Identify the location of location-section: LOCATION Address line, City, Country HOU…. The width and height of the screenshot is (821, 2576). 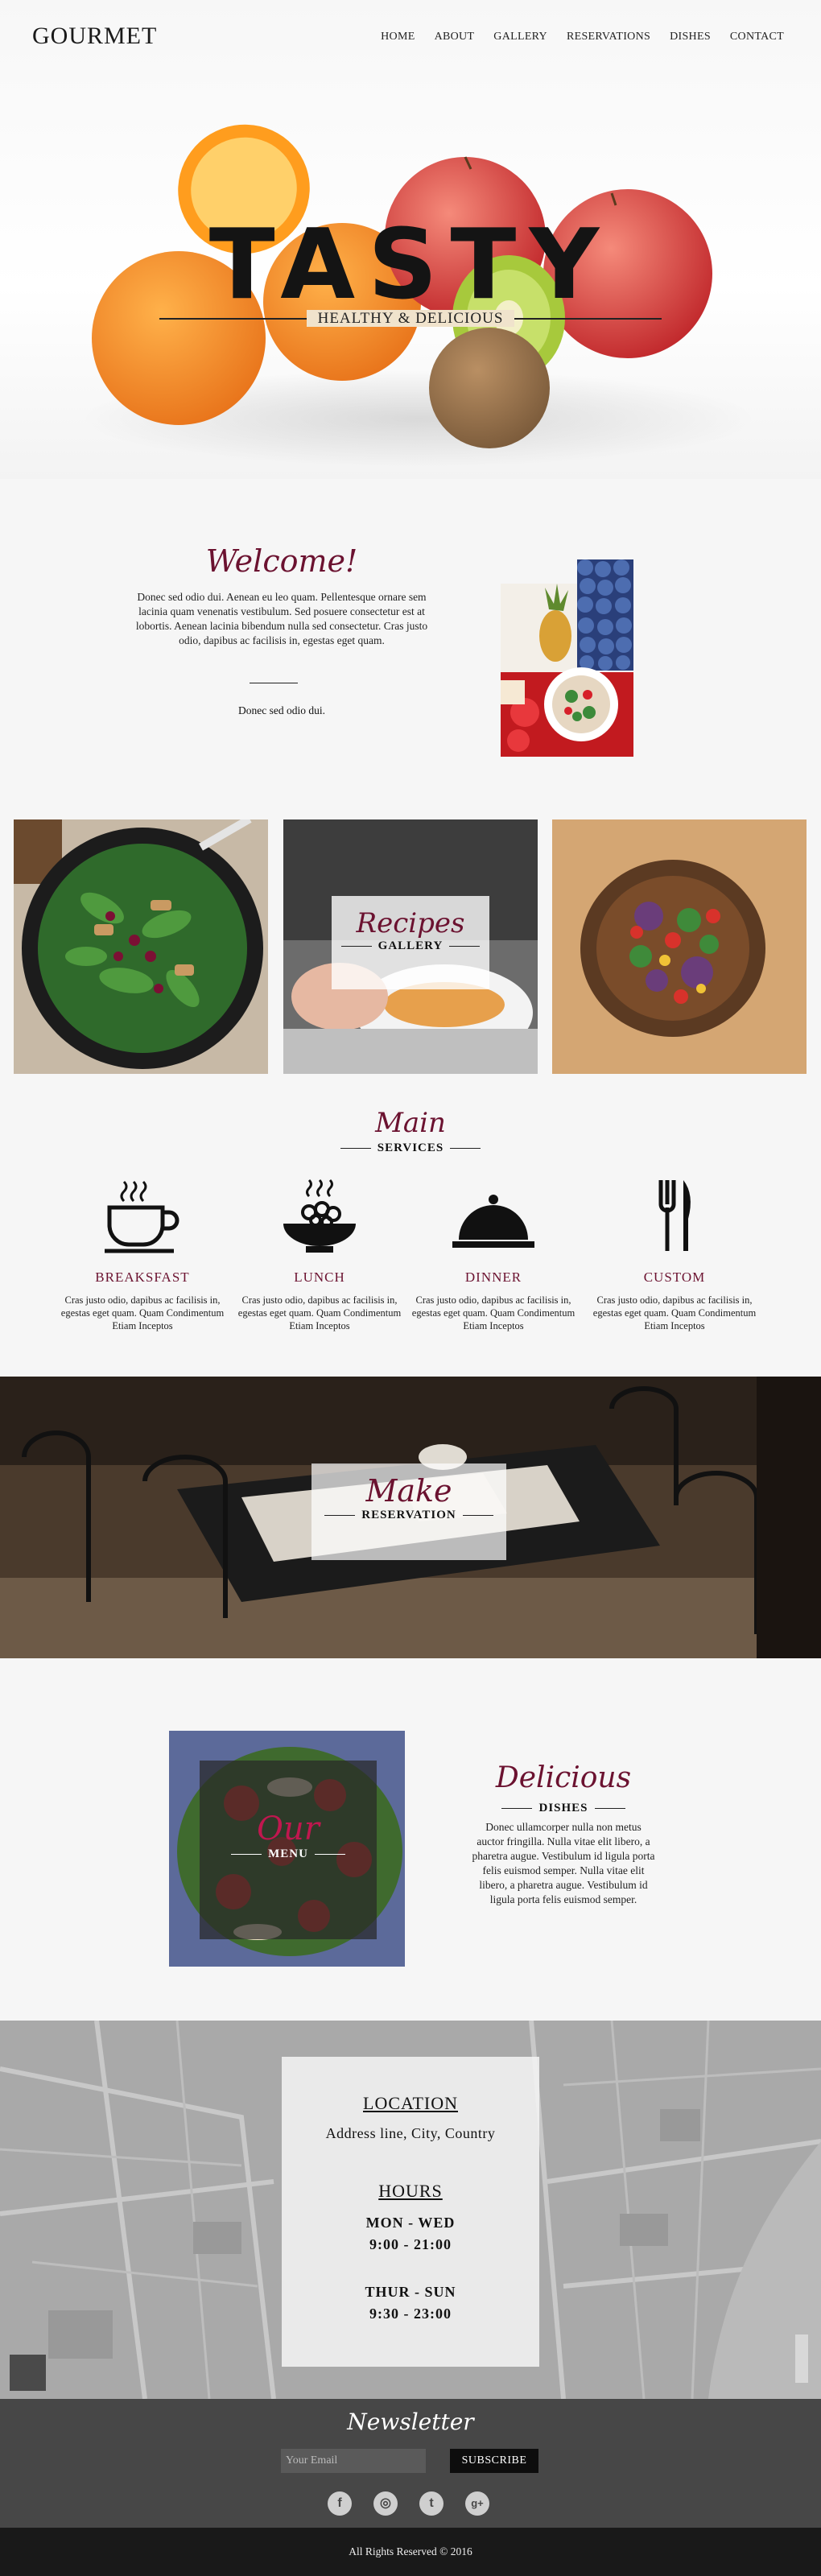
(410, 2210).